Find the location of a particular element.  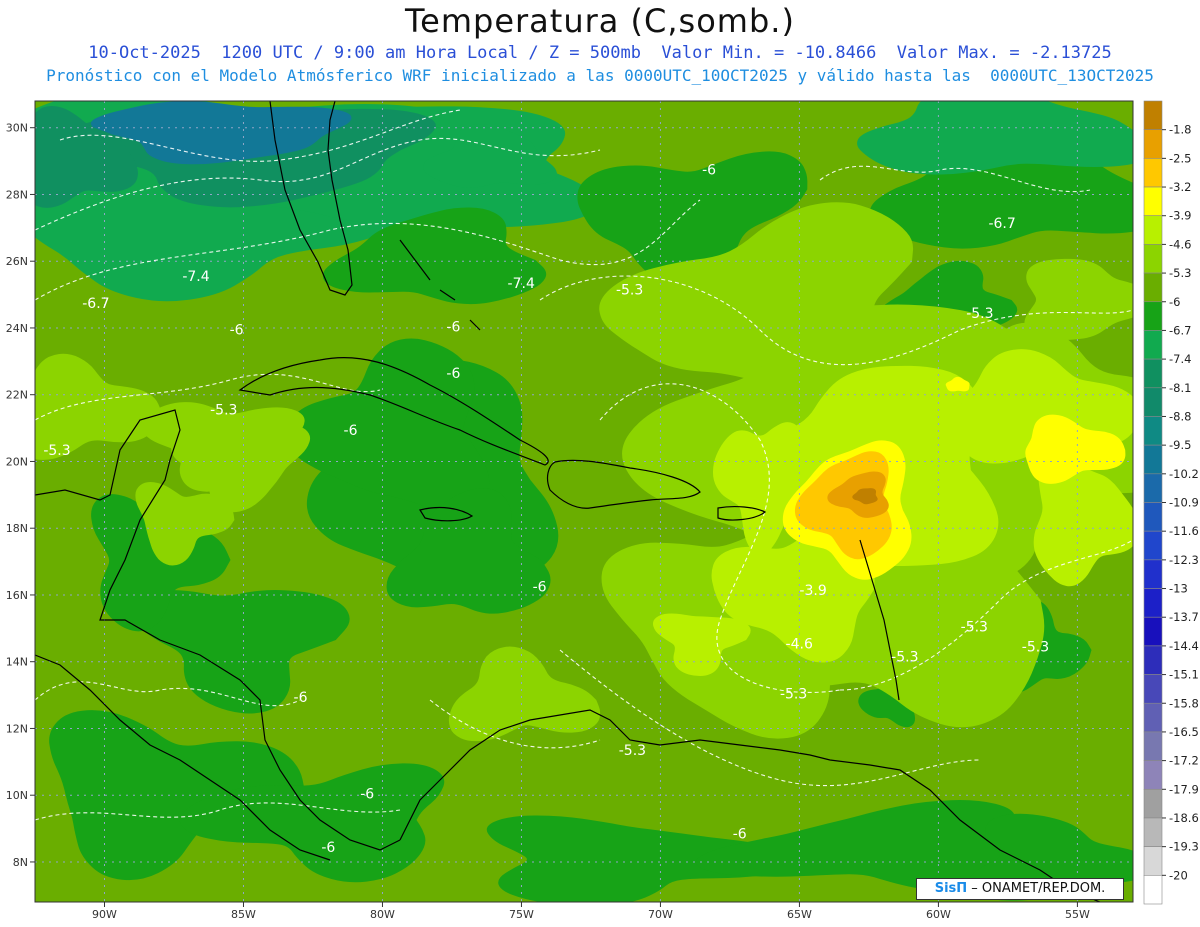

credit-text: – ONAMET/REP.DOM. is located at coordinates (1036, 888).